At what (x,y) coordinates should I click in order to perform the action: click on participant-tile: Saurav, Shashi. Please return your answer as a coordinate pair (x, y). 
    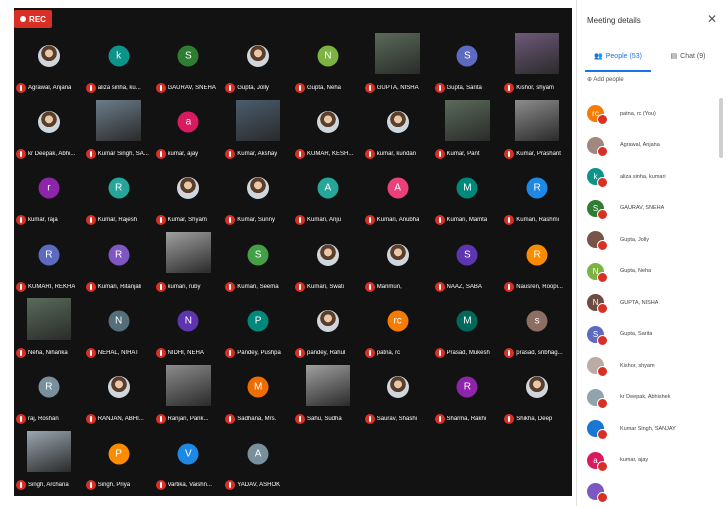
    Looking at the image, I should click on (398, 396).